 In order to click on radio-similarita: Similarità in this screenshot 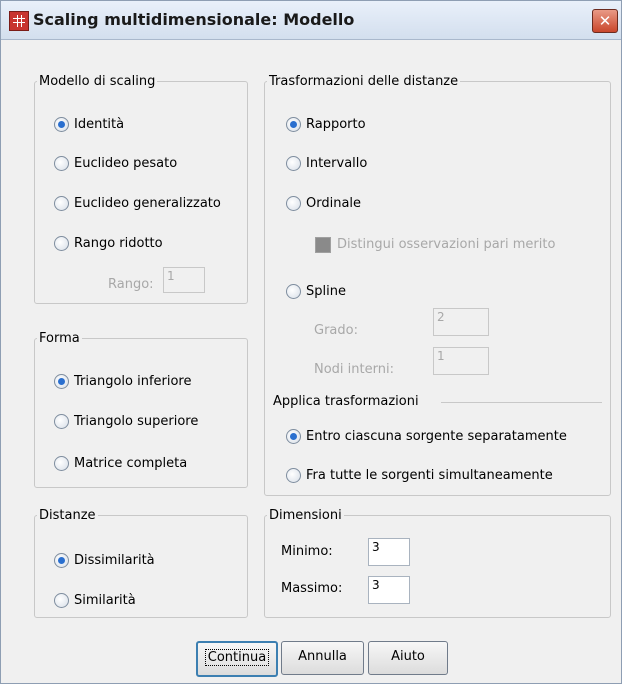, I will do `click(95, 600)`.